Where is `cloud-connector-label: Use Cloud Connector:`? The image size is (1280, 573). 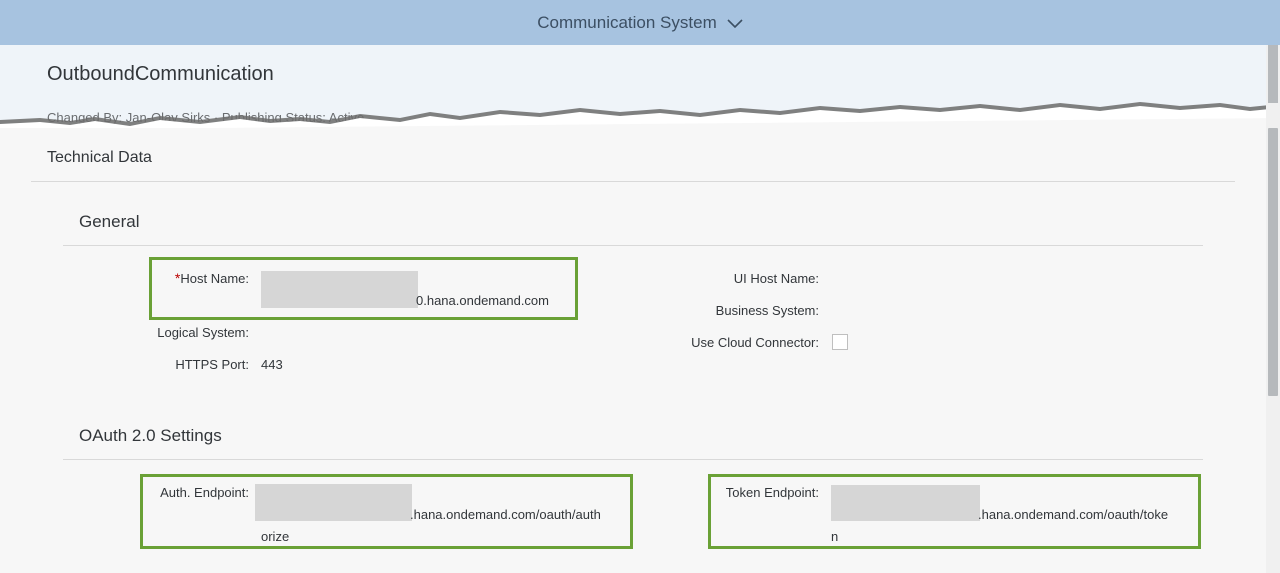 cloud-connector-label: Use Cloud Connector: is located at coordinates (755, 342).